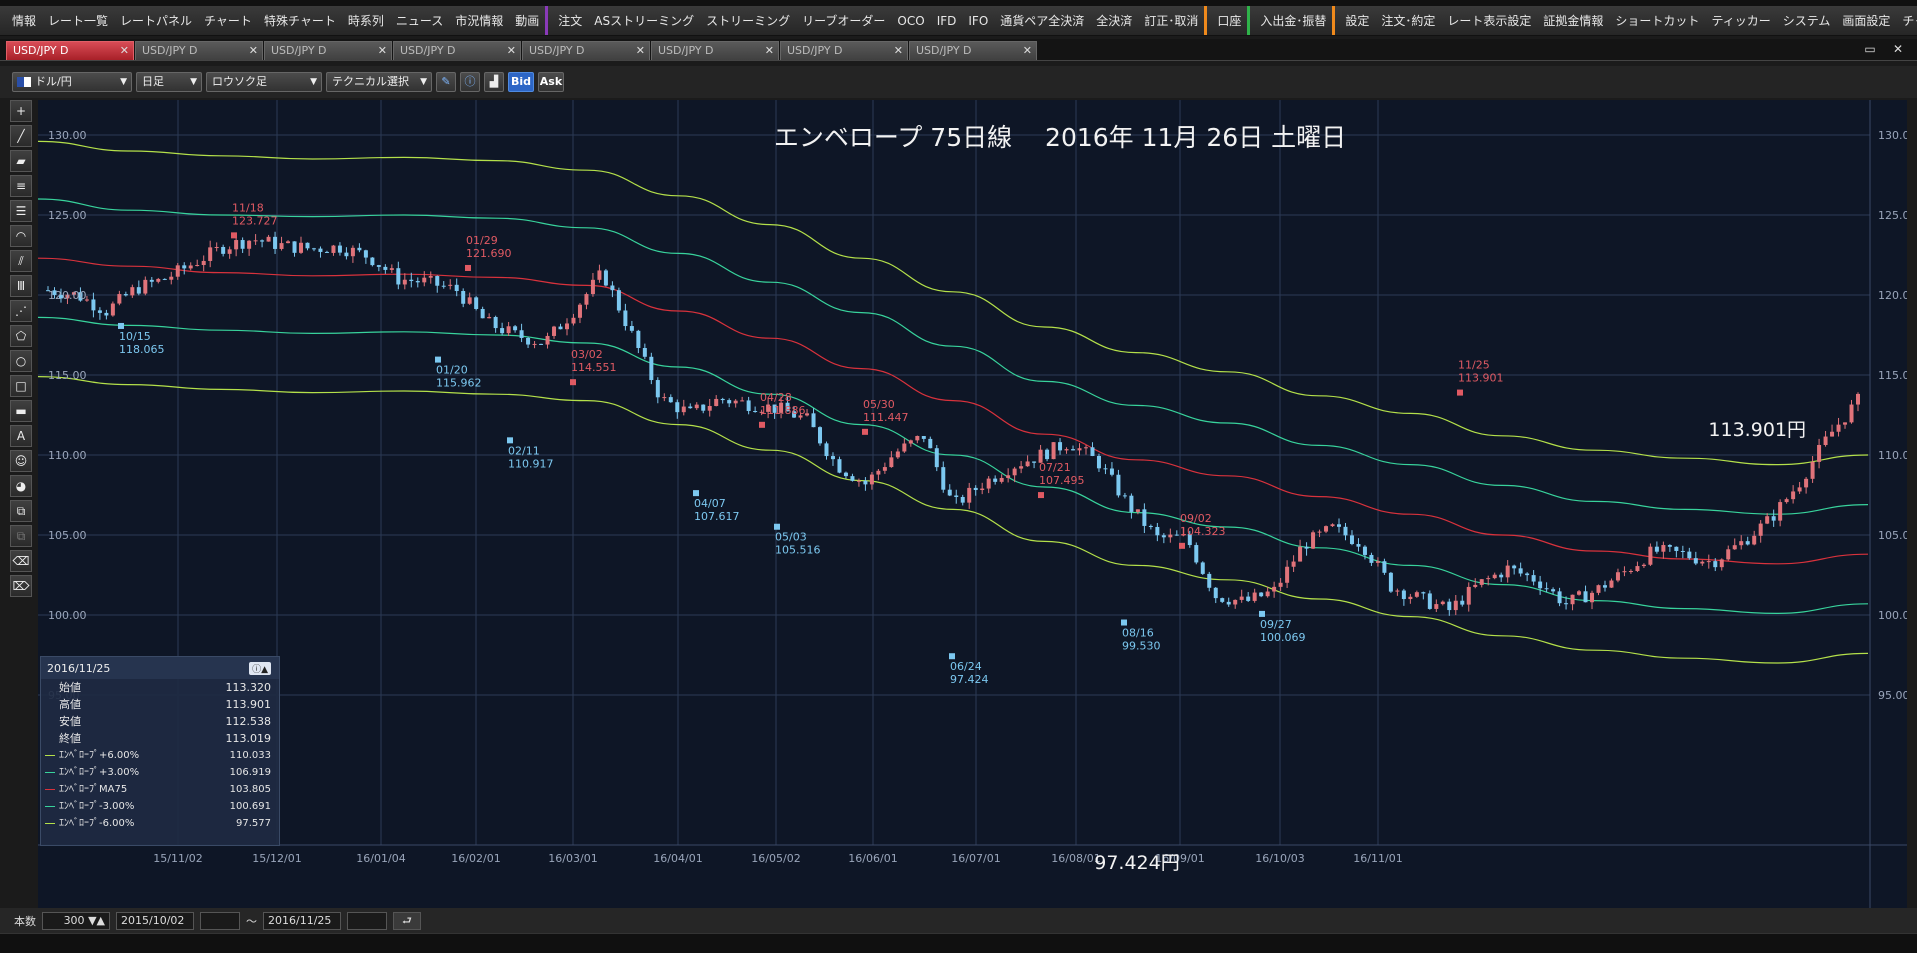 The height and width of the screenshot is (953, 1917). I want to click on to-date-input: 2016/11/25, so click(302, 920).